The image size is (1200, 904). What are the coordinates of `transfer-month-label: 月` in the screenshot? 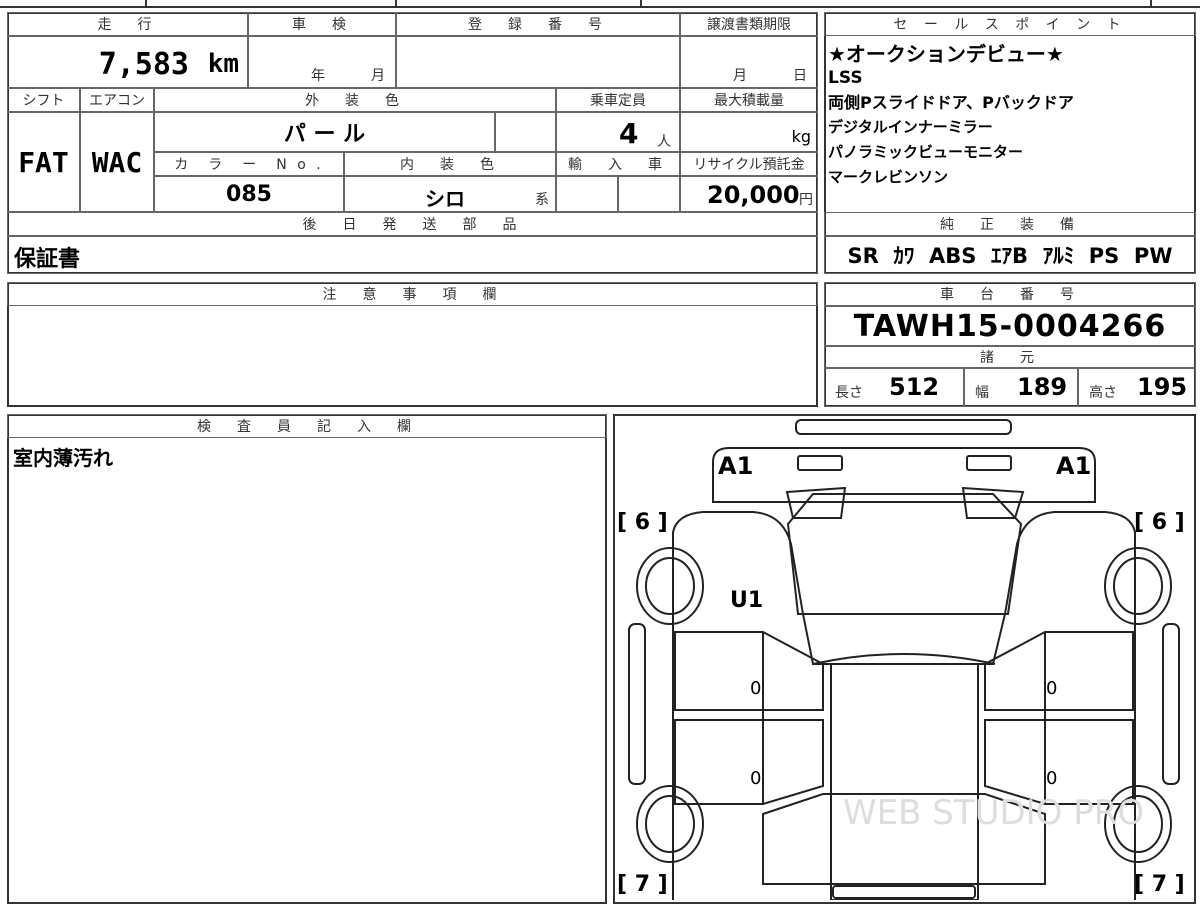 It's located at (740, 76).